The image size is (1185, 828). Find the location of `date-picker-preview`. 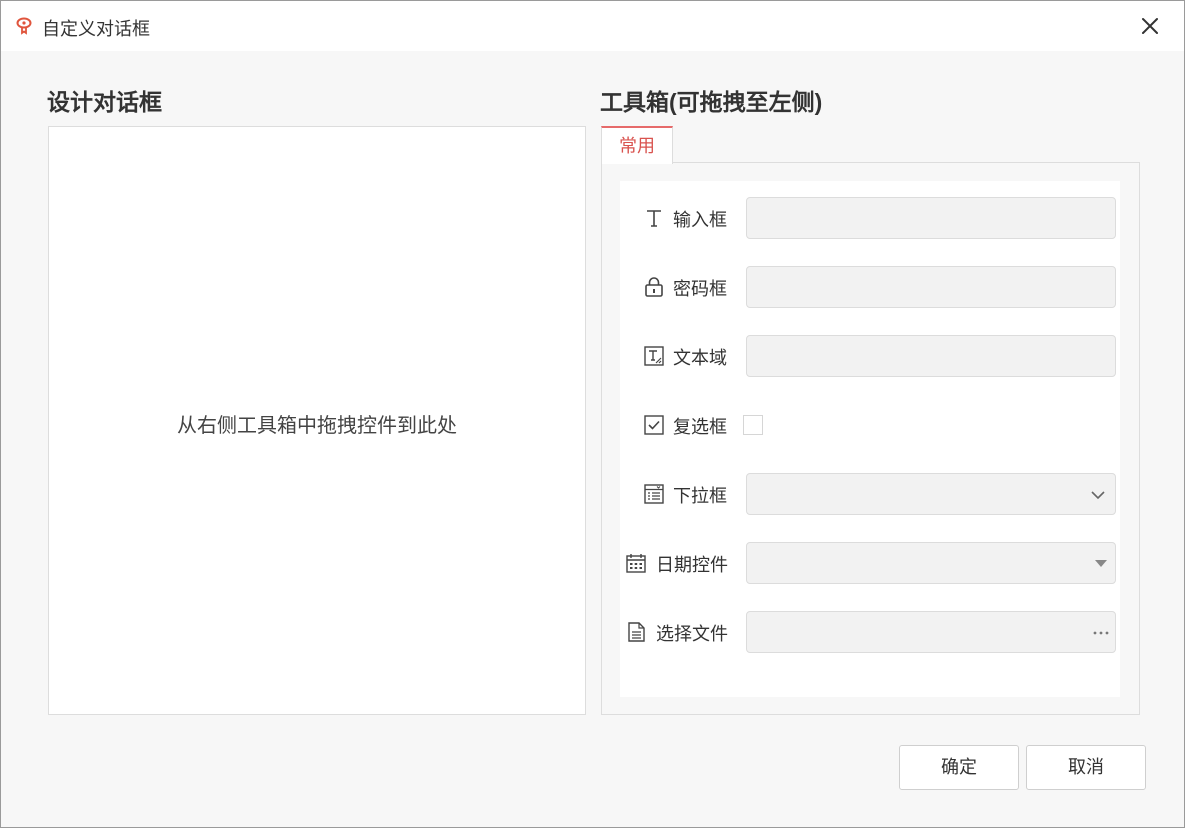

date-picker-preview is located at coordinates (931, 563).